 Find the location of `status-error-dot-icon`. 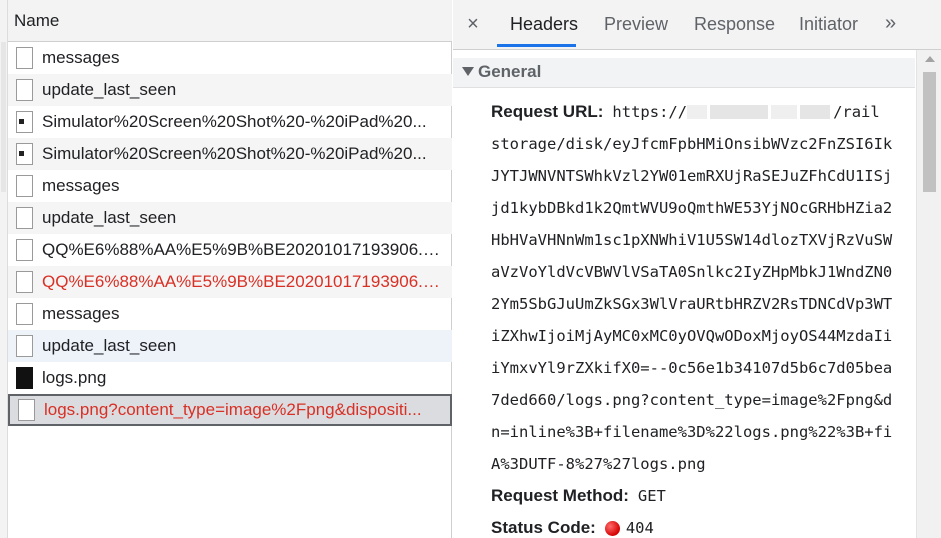

status-error-dot-icon is located at coordinates (612, 528).